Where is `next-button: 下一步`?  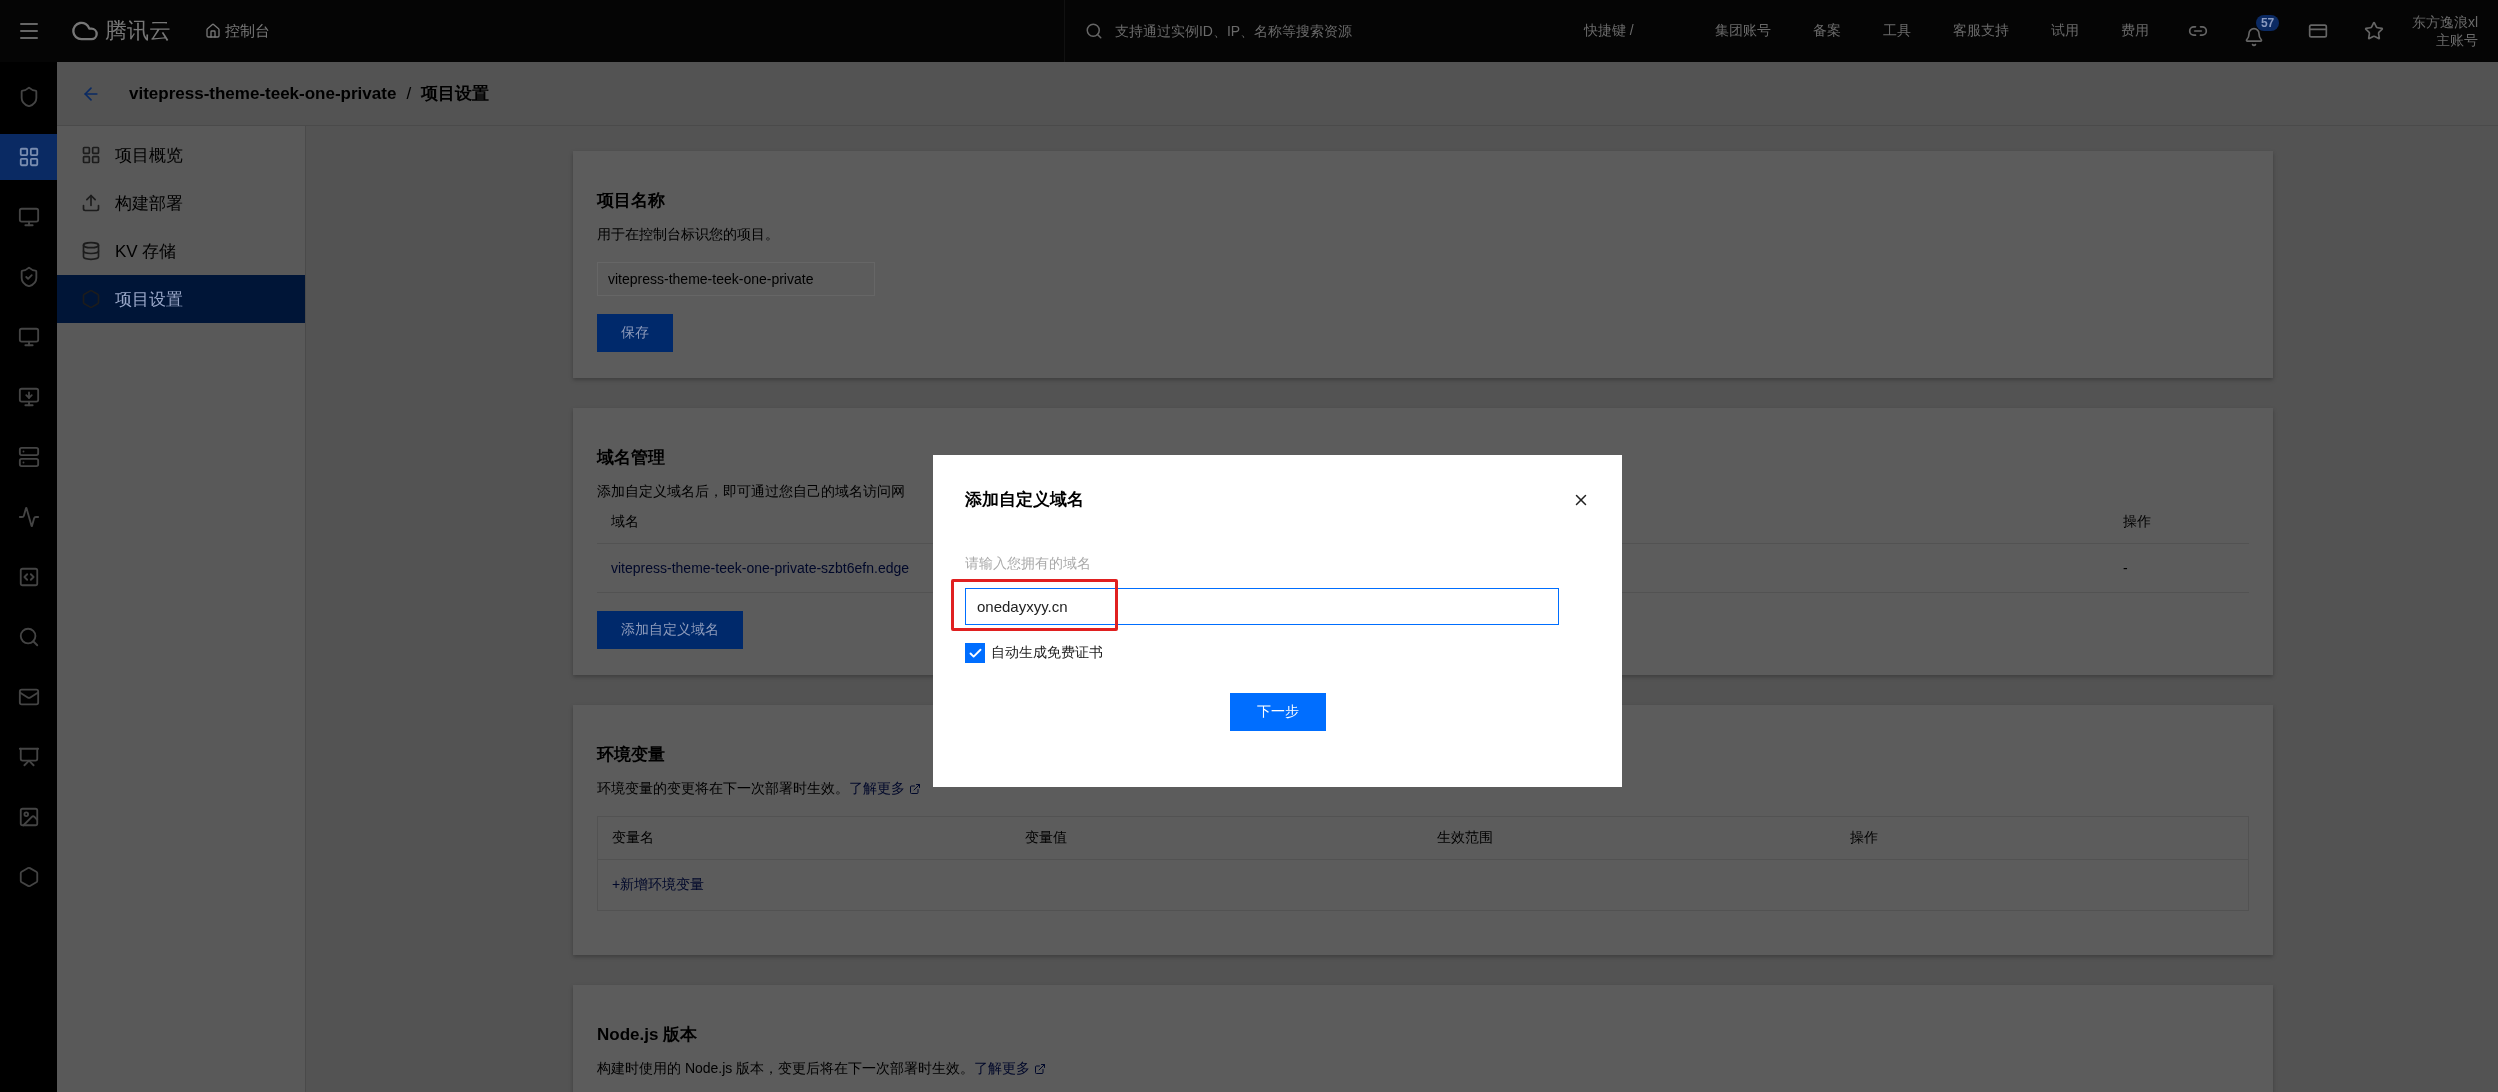 next-button: 下一步 is located at coordinates (1277, 712).